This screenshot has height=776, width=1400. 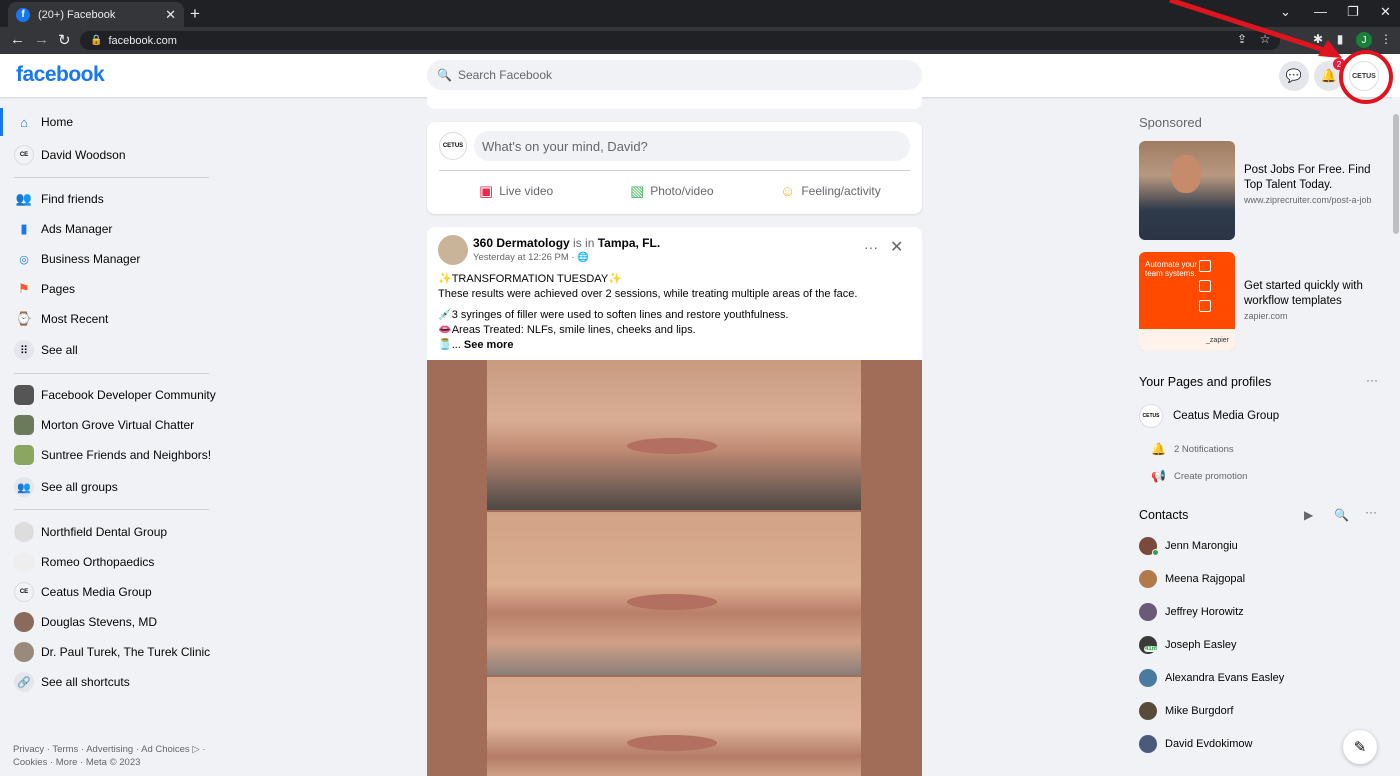 I want to click on page-ceatus: CETUS Ceatus Media Group, so click(x=1209, y=416).